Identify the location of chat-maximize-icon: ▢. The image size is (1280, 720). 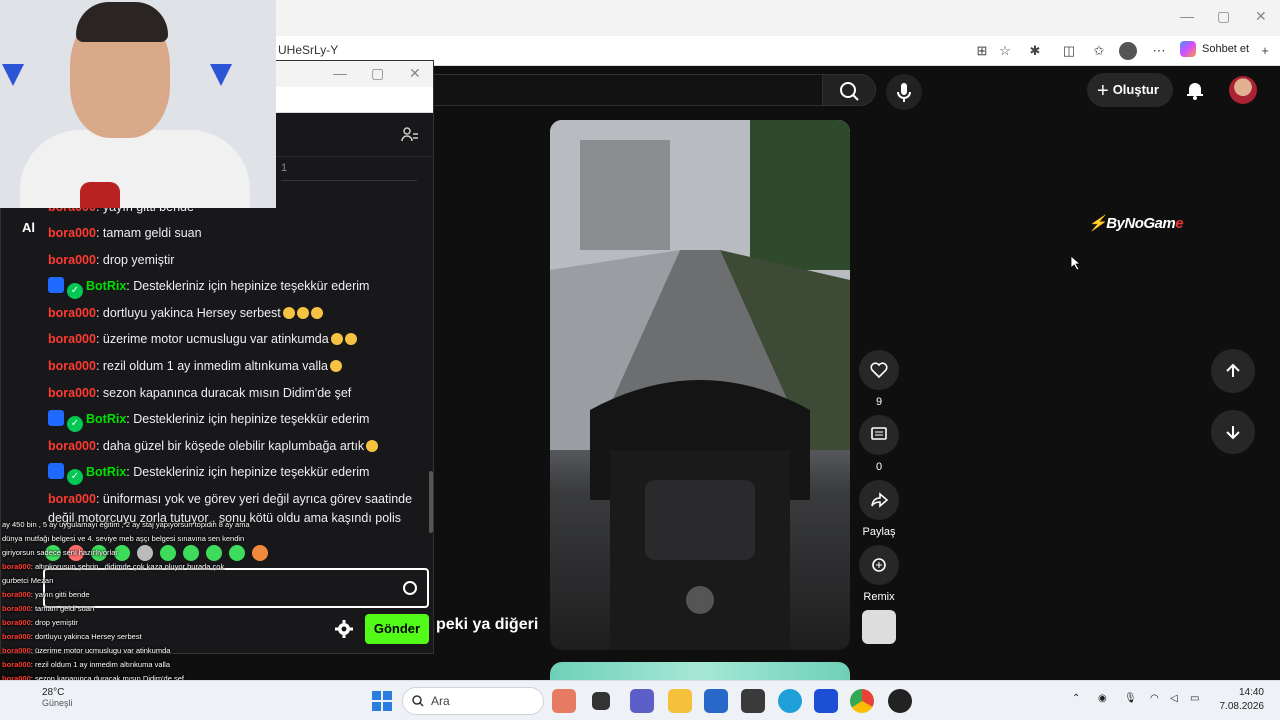
(377, 73).